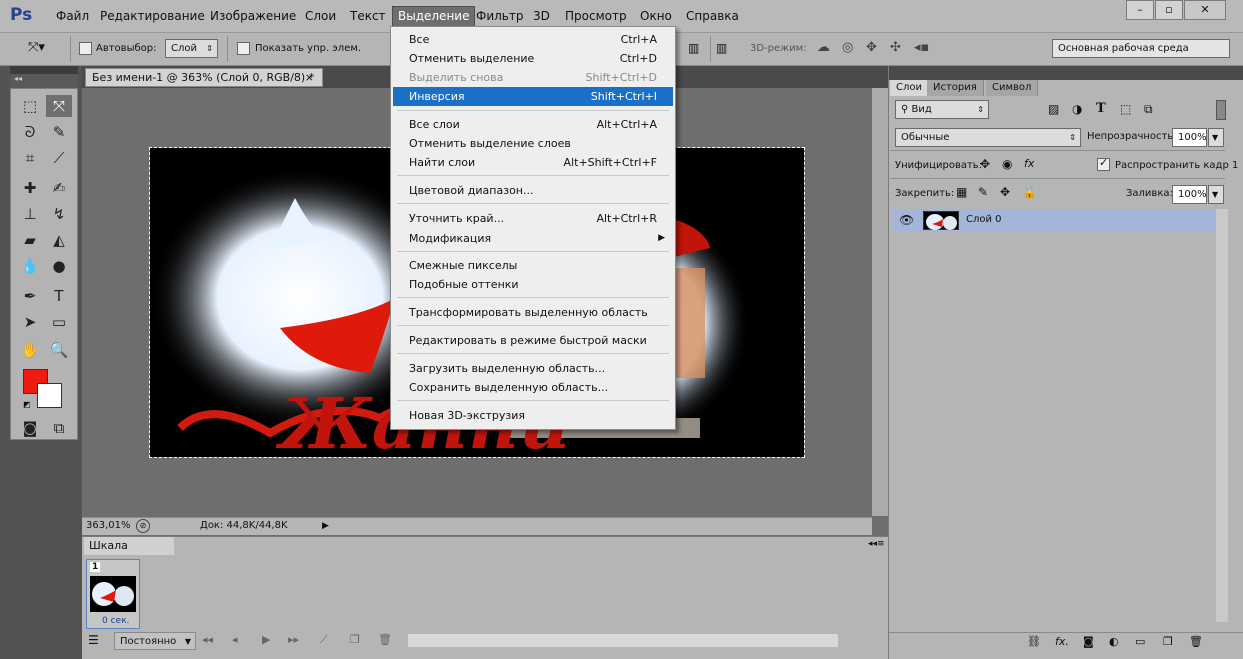  What do you see at coordinates (59, 240) in the screenshot?
I see `paint-bucket-icon: ◭` at bounding box center [59, 240].